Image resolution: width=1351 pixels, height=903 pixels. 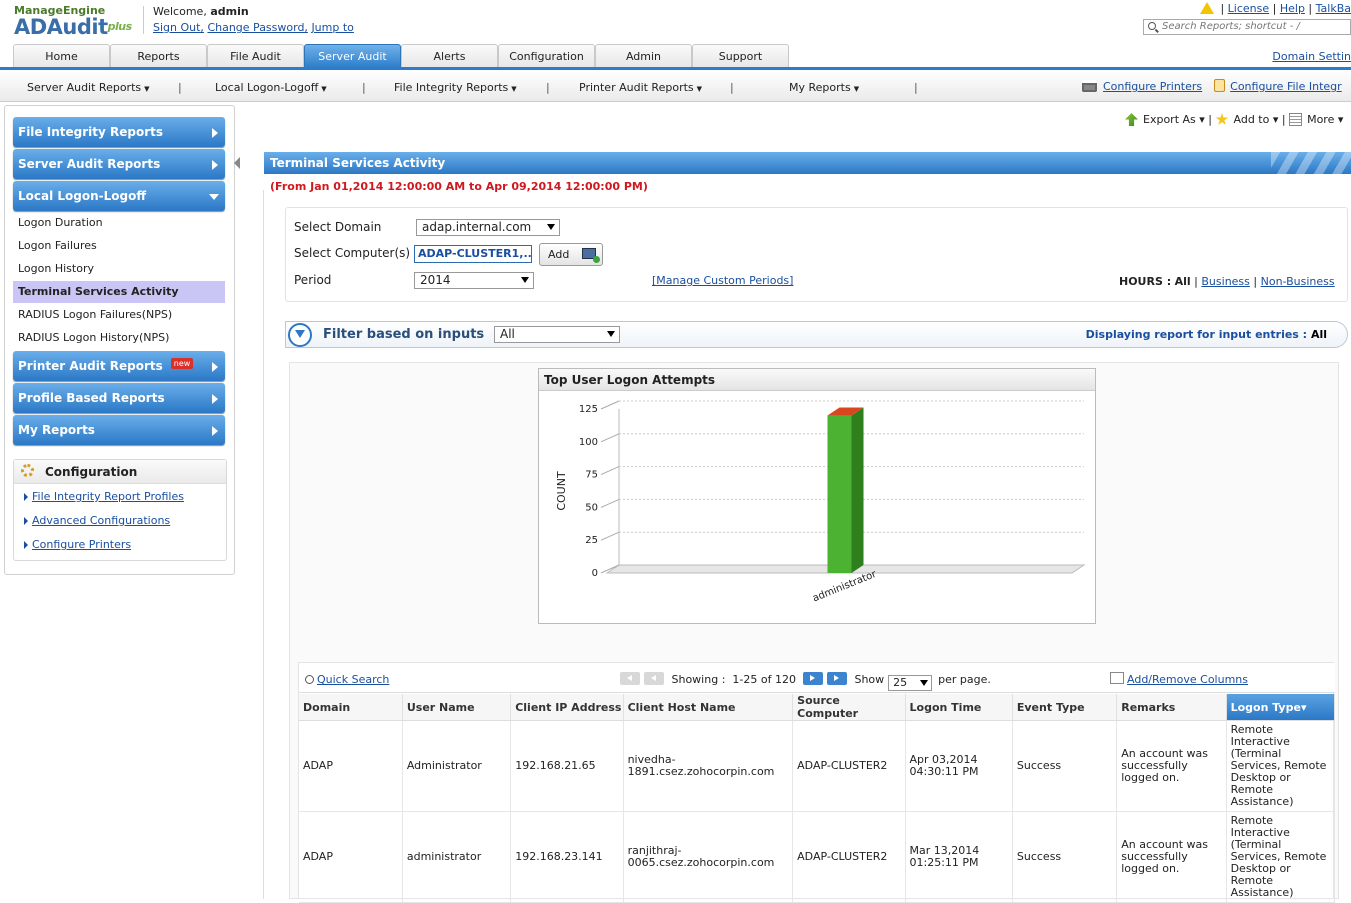 I want to click on sidebar-profile-based-reports: Profile Based Reports, so click(x=119, y=398).